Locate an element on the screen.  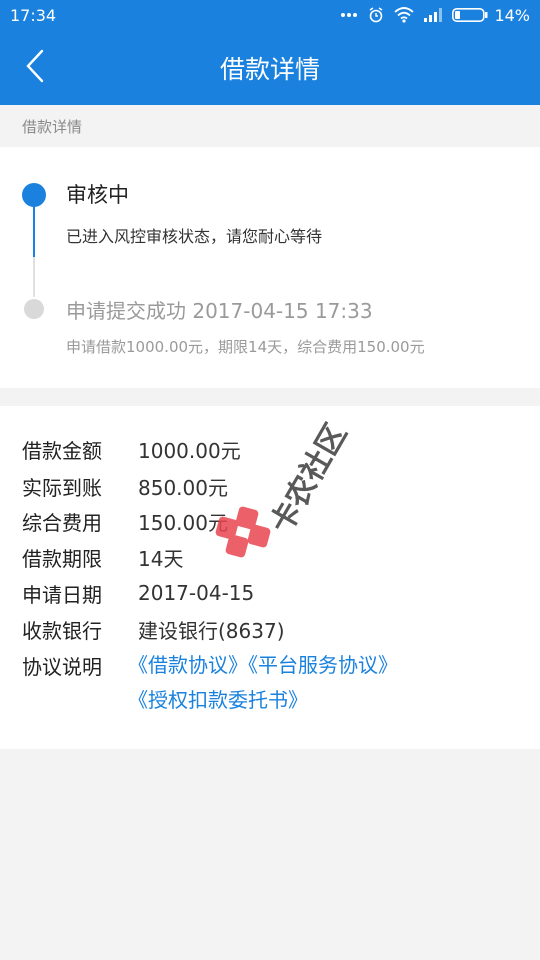
detail-row-received: 实际到账 850.00元 is located at coordinates (125, 486).